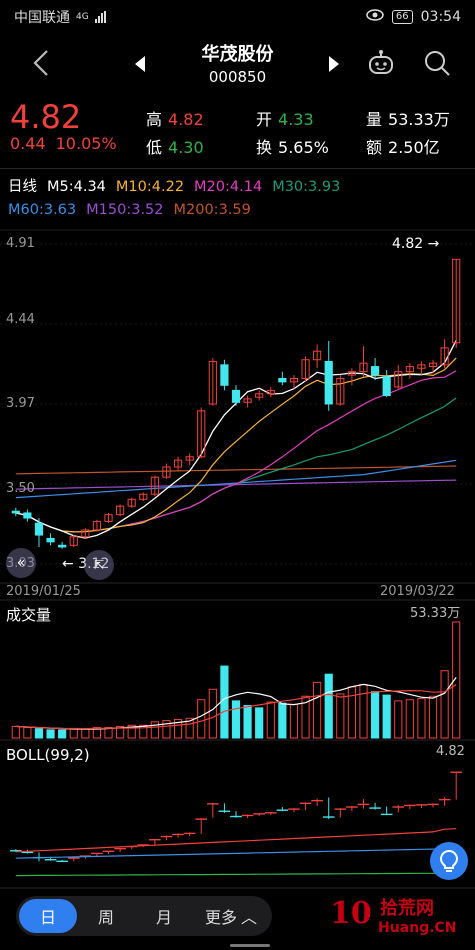 This screenshot has width=475, height=950. Describe the element at coordinates (231, 916) in the screenshot. I see `tab-more: 更多 ︿` at that location.